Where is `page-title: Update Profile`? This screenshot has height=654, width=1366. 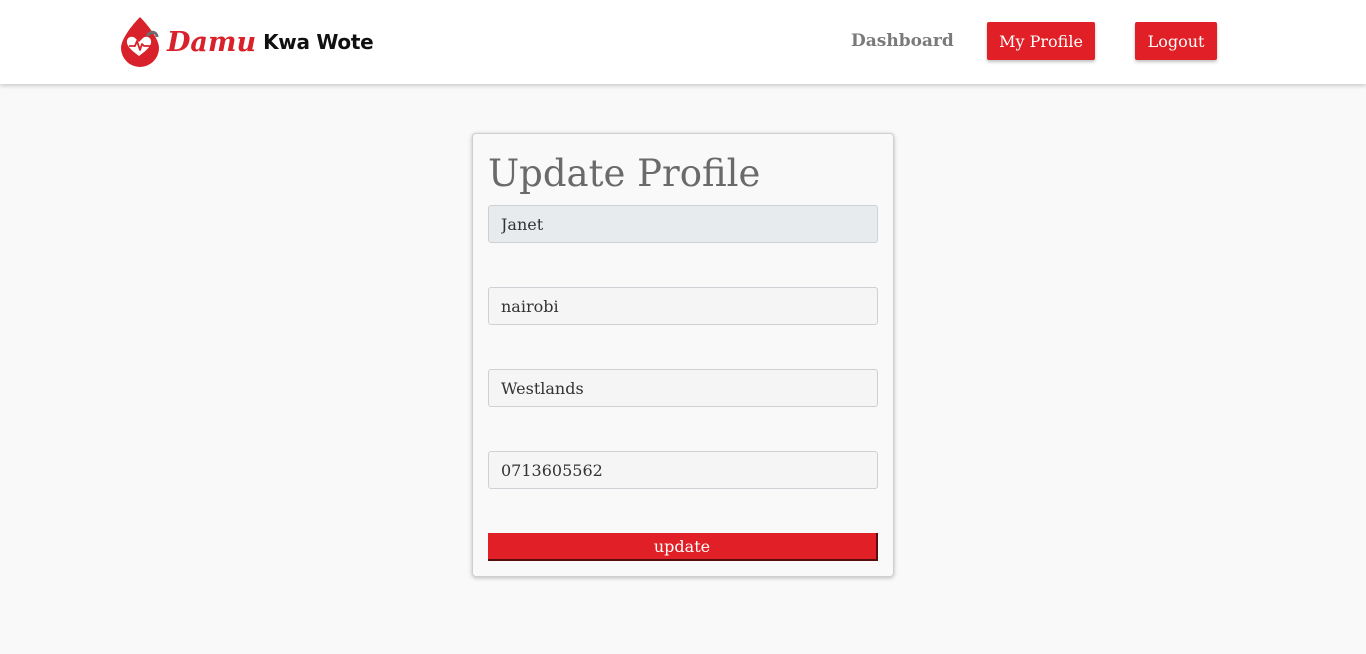 page-title: Update Profile is located at coordinates (624, 173).